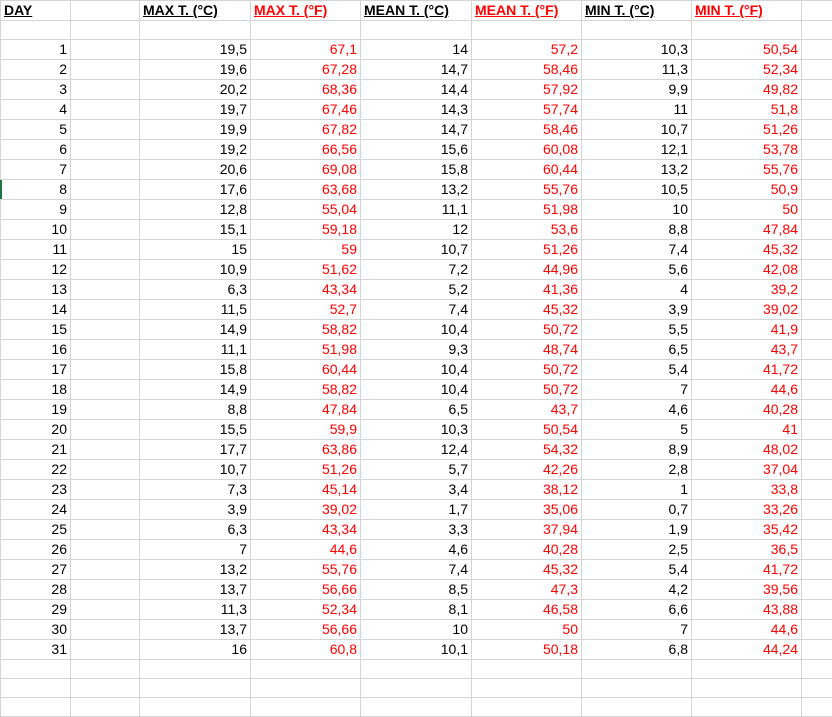  I want to click on header-max-f: MAX T. (°F), so click(306, 11).